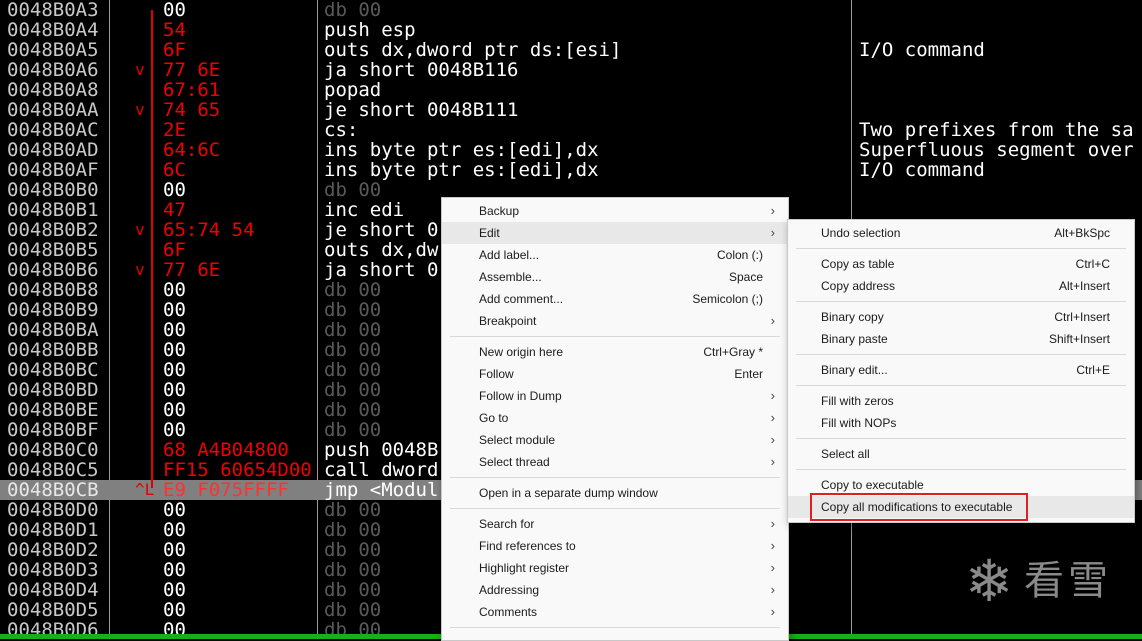 This screenshot has width=1142, height=641. What do you see at coordinates (473, 50) in the screenshot?
I see `row-instruction: outs dx,dword ptr ds:[esi]` at bounding box center [473, 50].